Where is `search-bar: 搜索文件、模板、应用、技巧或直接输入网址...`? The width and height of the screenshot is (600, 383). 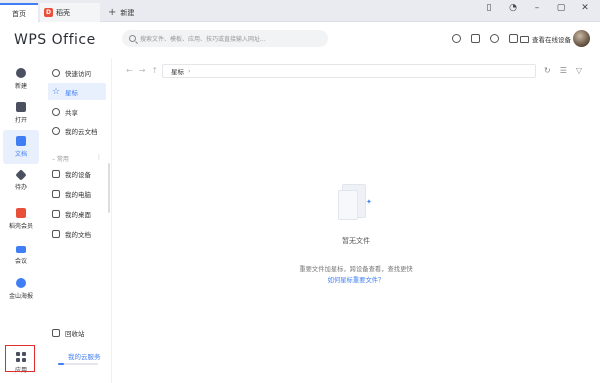
search-bar: 搜索文件、模板、应用、技巧或直接输入网址... is located at coordinates (225, 38).